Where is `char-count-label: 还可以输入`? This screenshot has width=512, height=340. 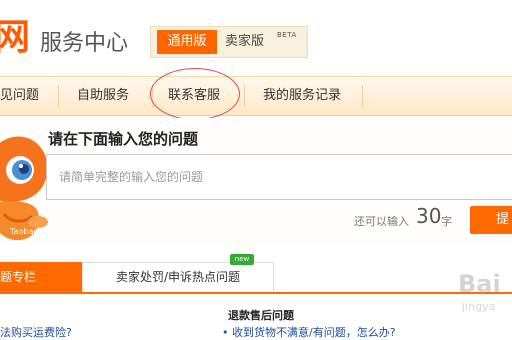 char-count-label: 还可以输入 is located at coordinates (381, 221).